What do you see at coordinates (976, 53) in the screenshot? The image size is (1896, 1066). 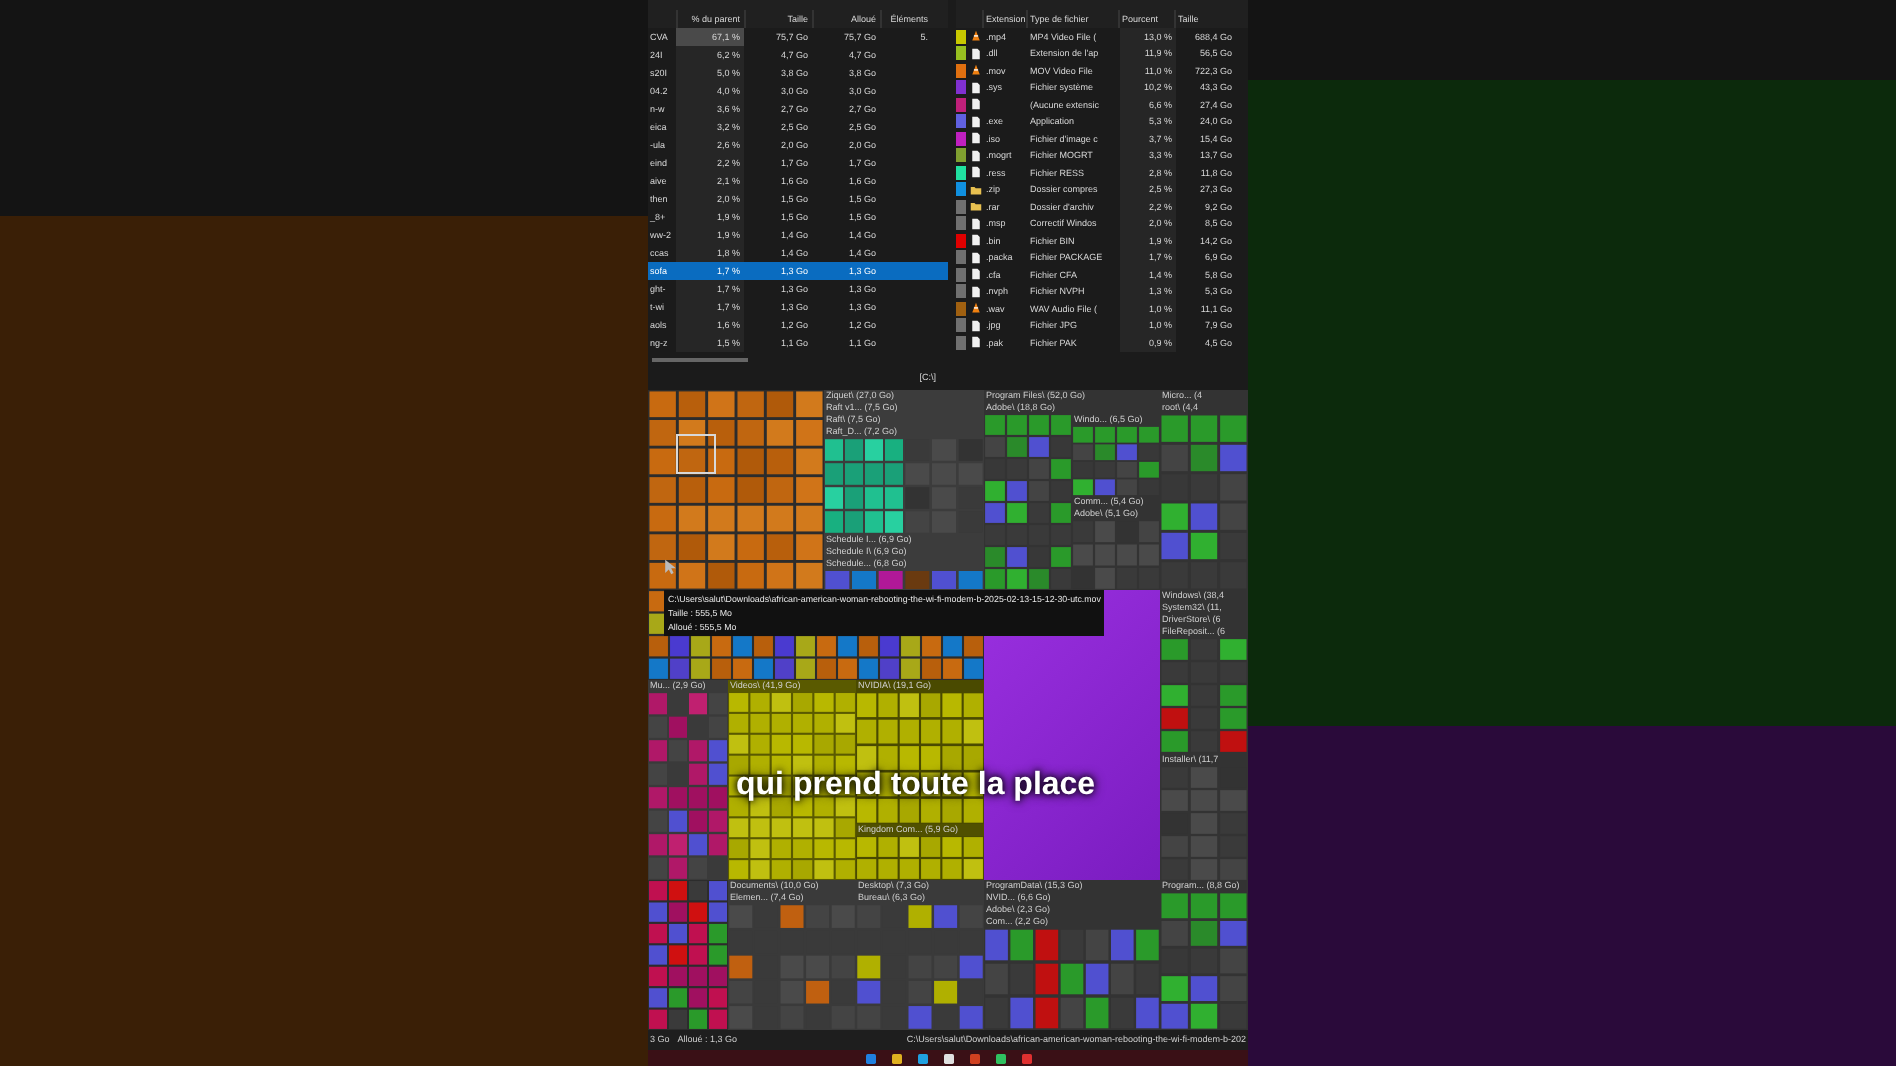 I see `file-icon` at bounding box center [976, 53].